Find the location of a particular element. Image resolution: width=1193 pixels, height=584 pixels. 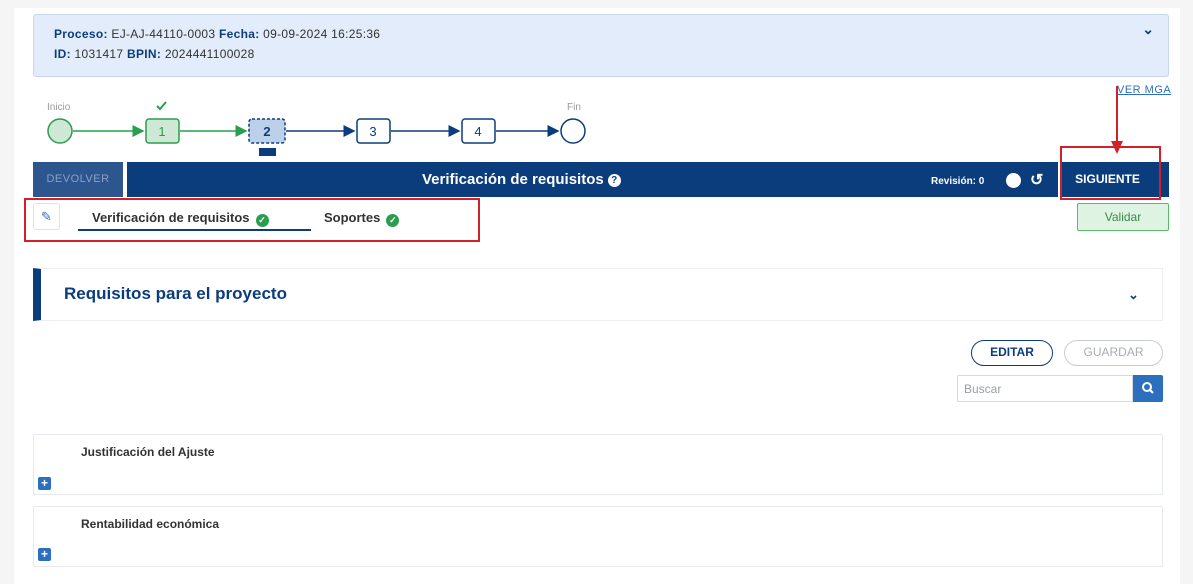

flow-start-label: Inicio is located at coordinates (59, 107).